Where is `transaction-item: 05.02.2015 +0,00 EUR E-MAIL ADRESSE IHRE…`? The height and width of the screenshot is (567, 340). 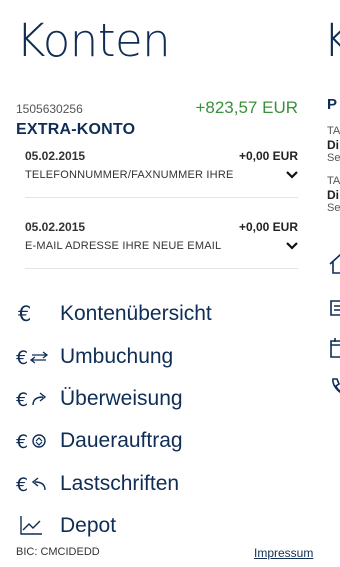
transaction-item: 05.02.2015 +0,00 EUR E-MAIL ADRESSE IHRE… is located at coordinates (161, 244).